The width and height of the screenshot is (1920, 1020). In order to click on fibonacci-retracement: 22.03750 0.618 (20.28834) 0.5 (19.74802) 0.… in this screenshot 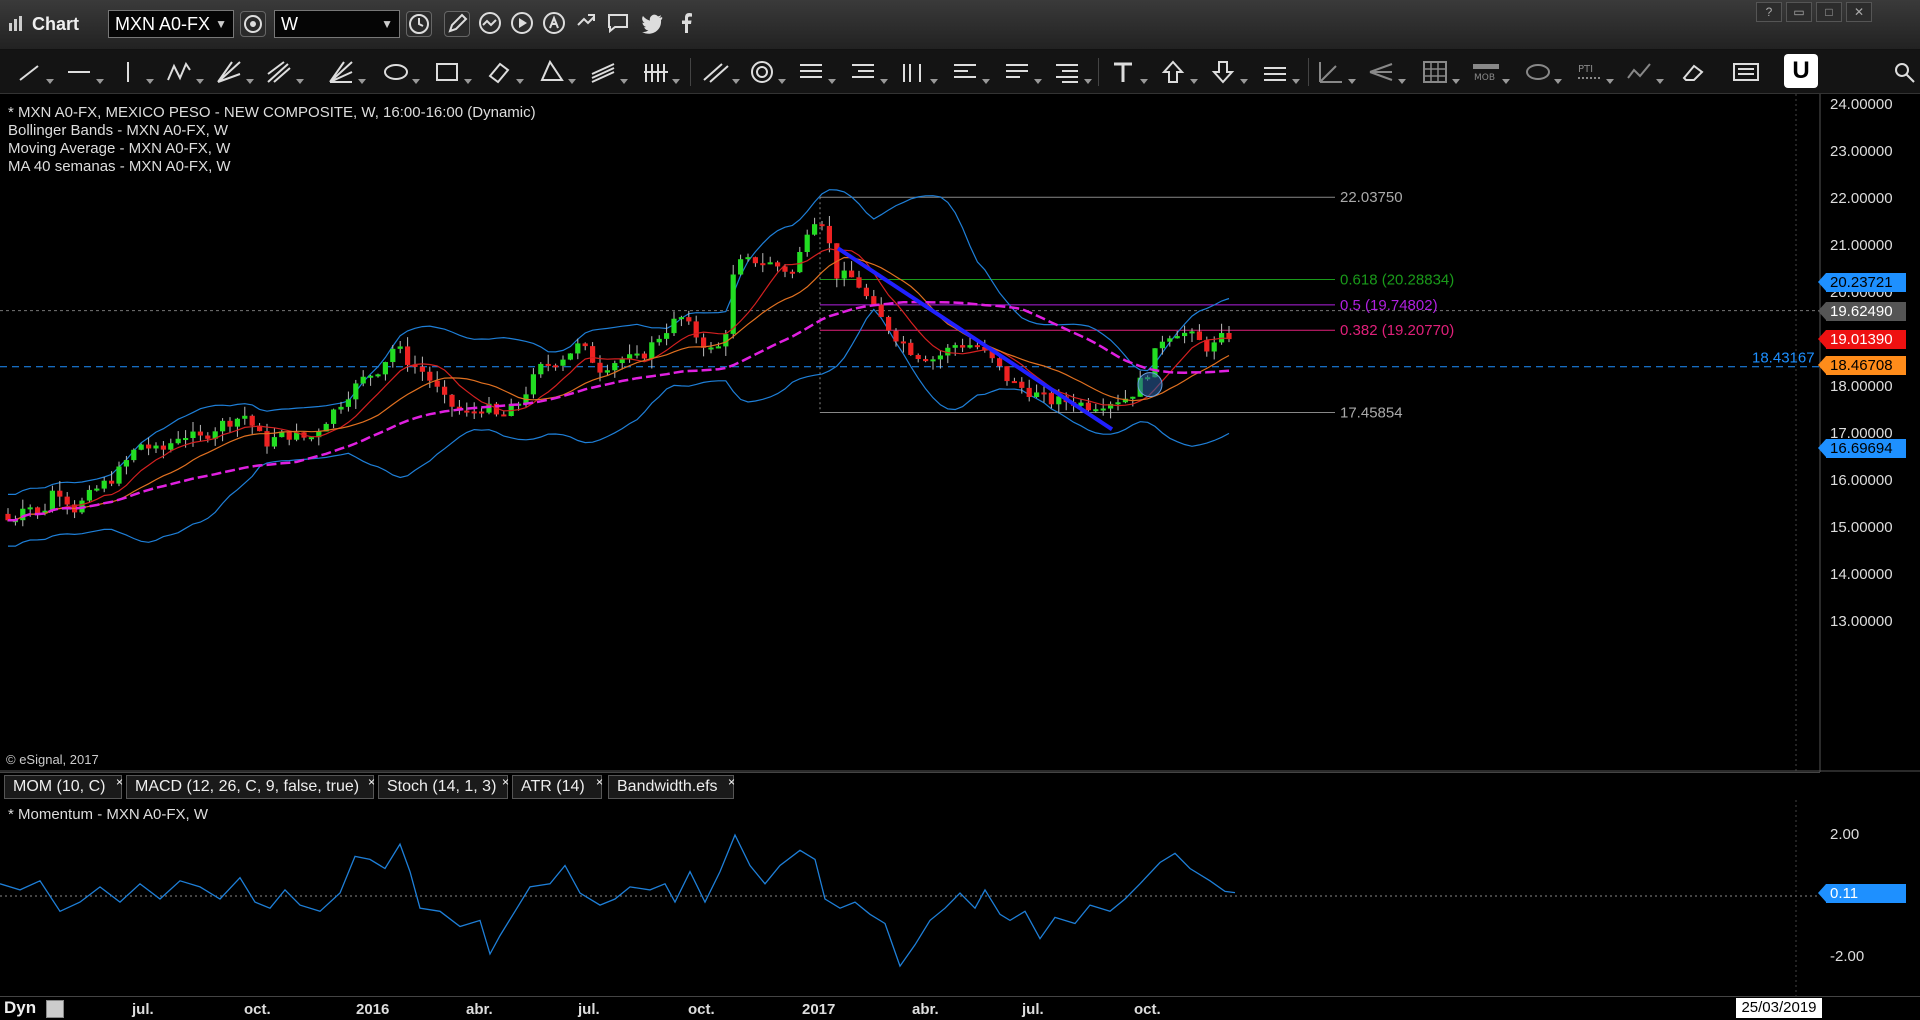, I will do `click(1136, 305)`.